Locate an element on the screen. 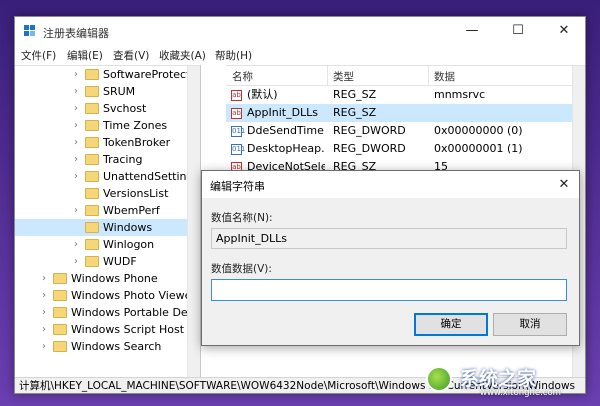 The image size is (600, 406). tree-item-srum: › SRUM is located at coordinates (101, 91).